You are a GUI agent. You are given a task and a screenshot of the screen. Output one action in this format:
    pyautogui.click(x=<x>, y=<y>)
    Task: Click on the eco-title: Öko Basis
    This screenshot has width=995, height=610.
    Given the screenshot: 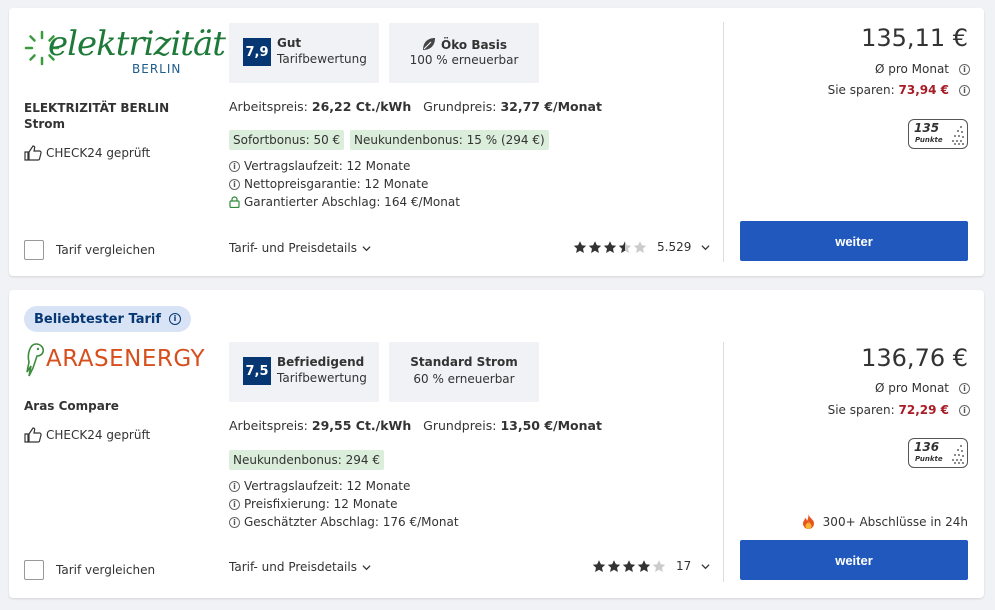 What is the action you would take?
    pyautogui.click(x=464, y=44)
    